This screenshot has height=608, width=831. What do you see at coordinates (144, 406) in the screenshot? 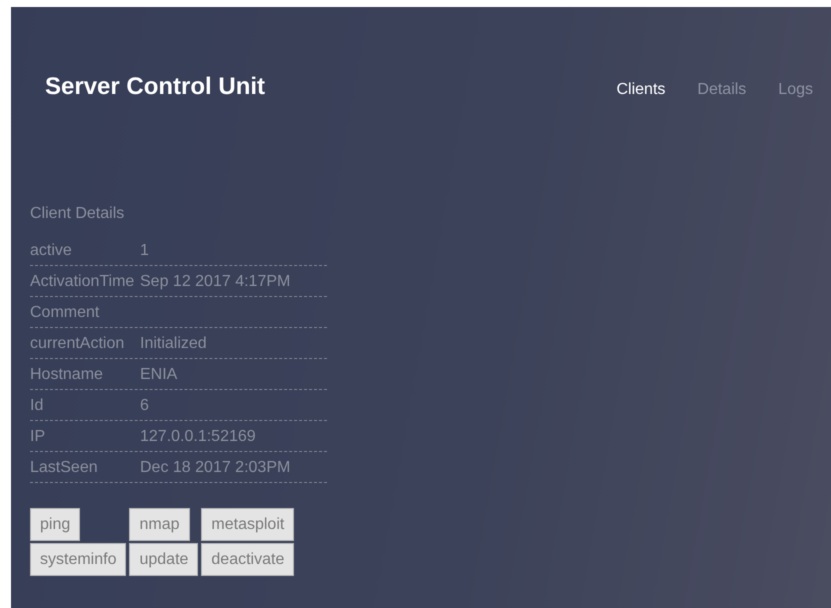
I see `field-value: 6` at bounding box center [144, 406].